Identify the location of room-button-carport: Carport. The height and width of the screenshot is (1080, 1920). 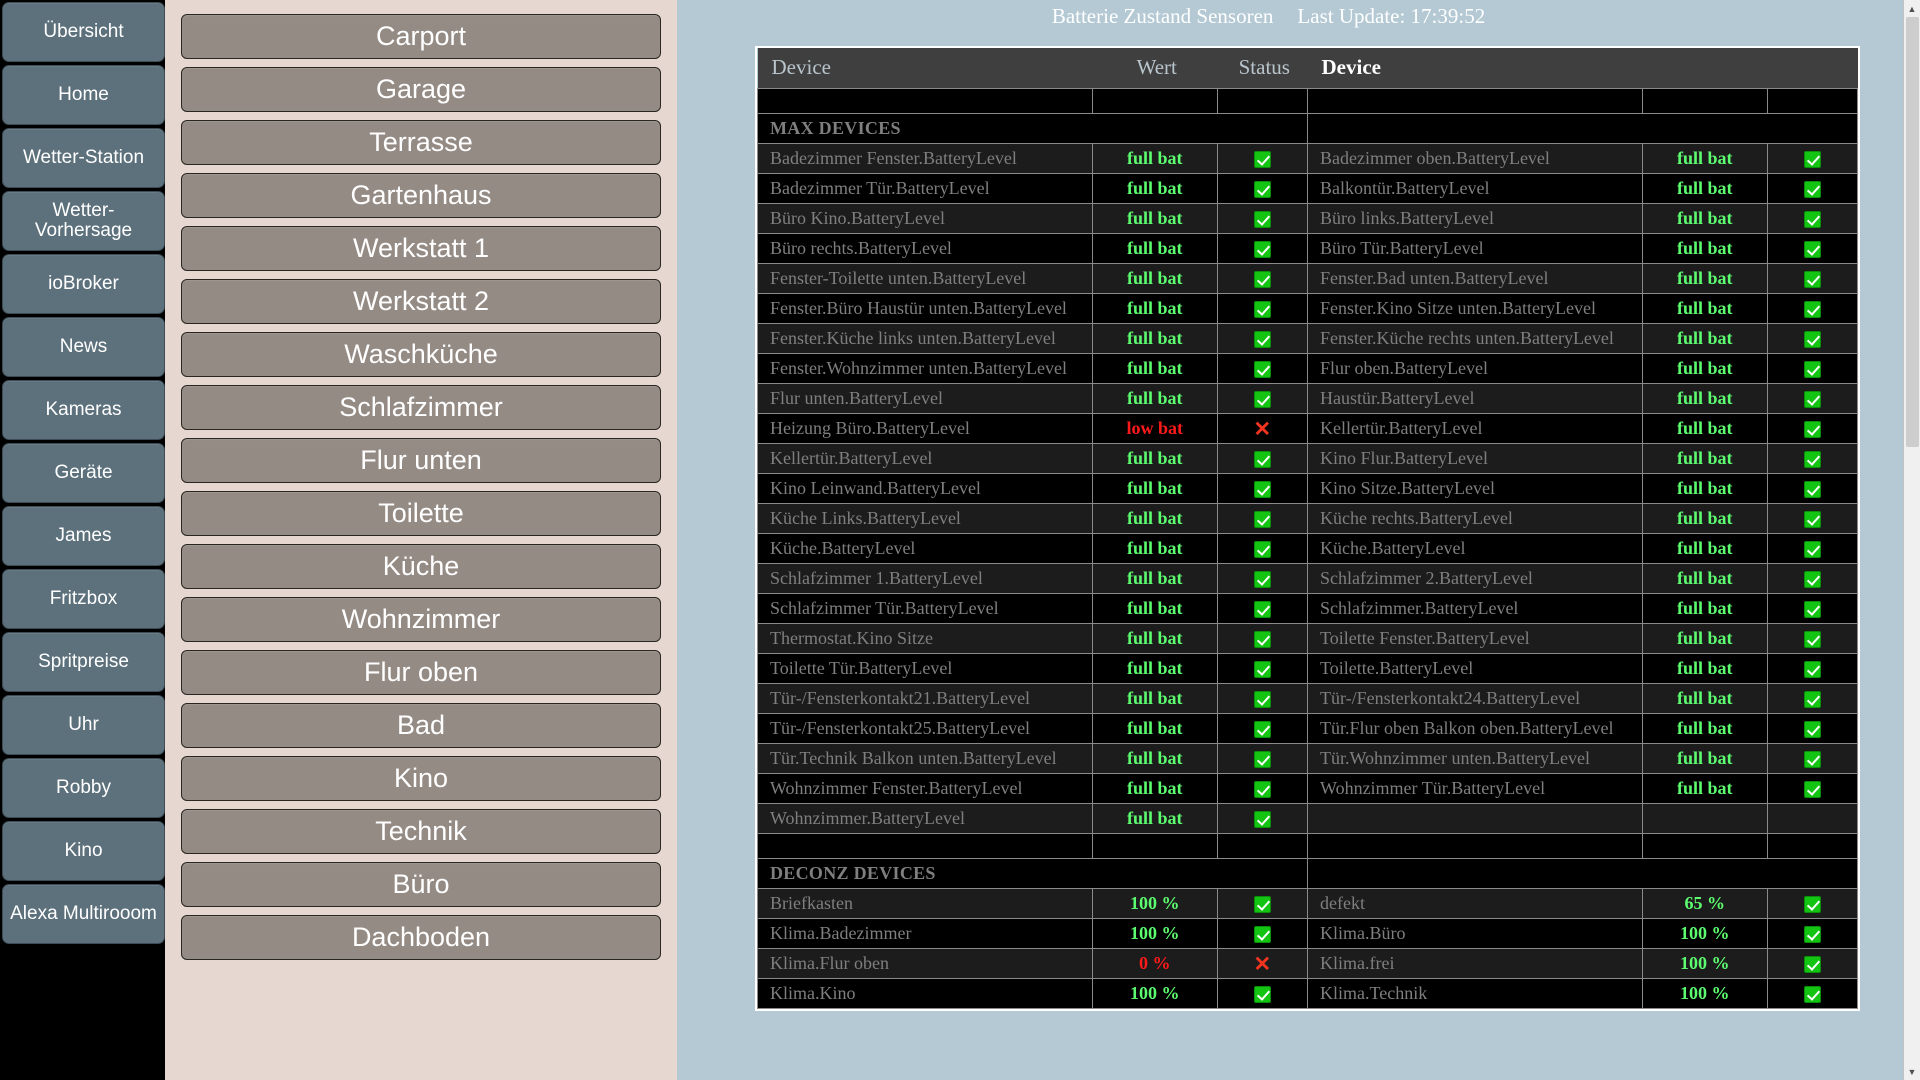
(421, 36).